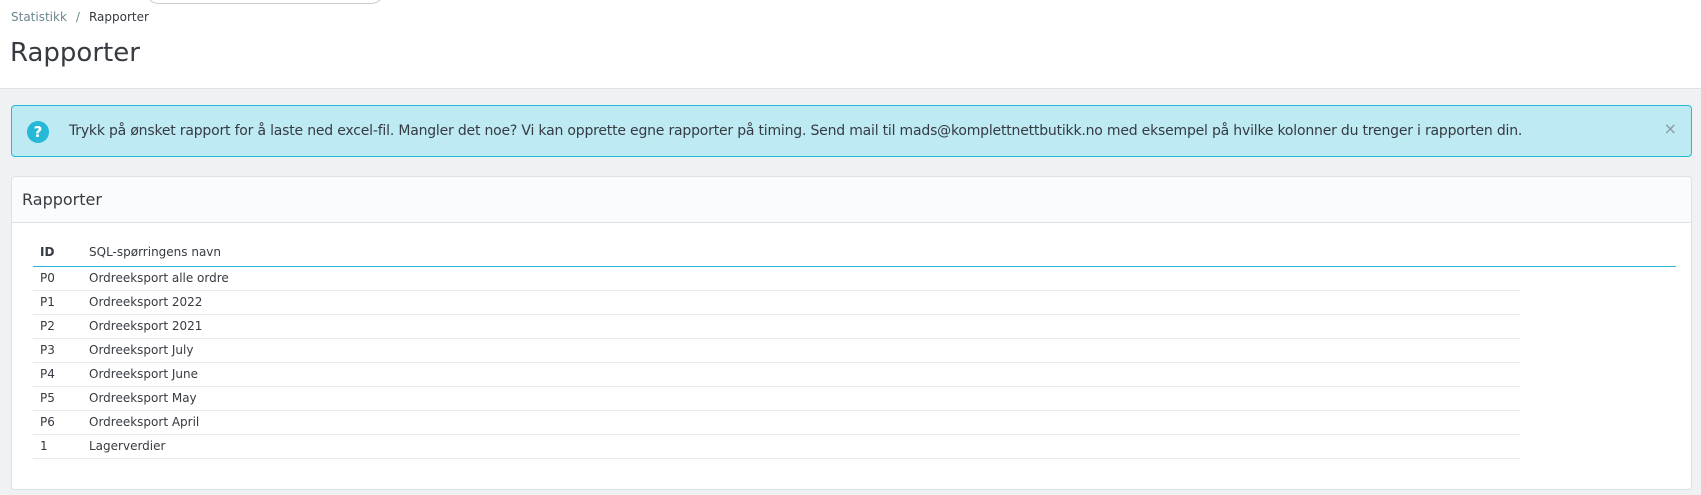  Describe the element at coordinates (776, 327) in the screenshot. I see `table-row: P2 Ordreeksport 2021` at that location.